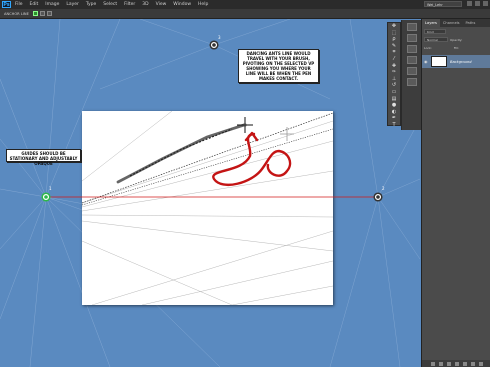 This screenshot has height=367, width=490. I want to click on adjustment-layer-icon, so click(456, 363).